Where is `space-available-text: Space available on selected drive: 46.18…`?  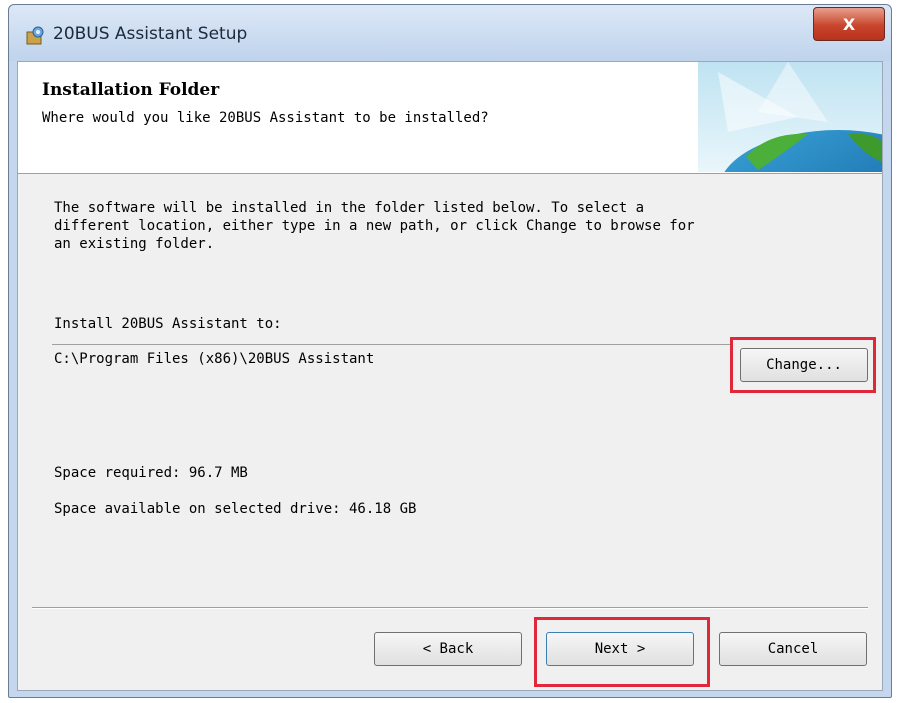 space-available-text: Space available on selected drive: 46.18… is located at coordinates (235, 509).